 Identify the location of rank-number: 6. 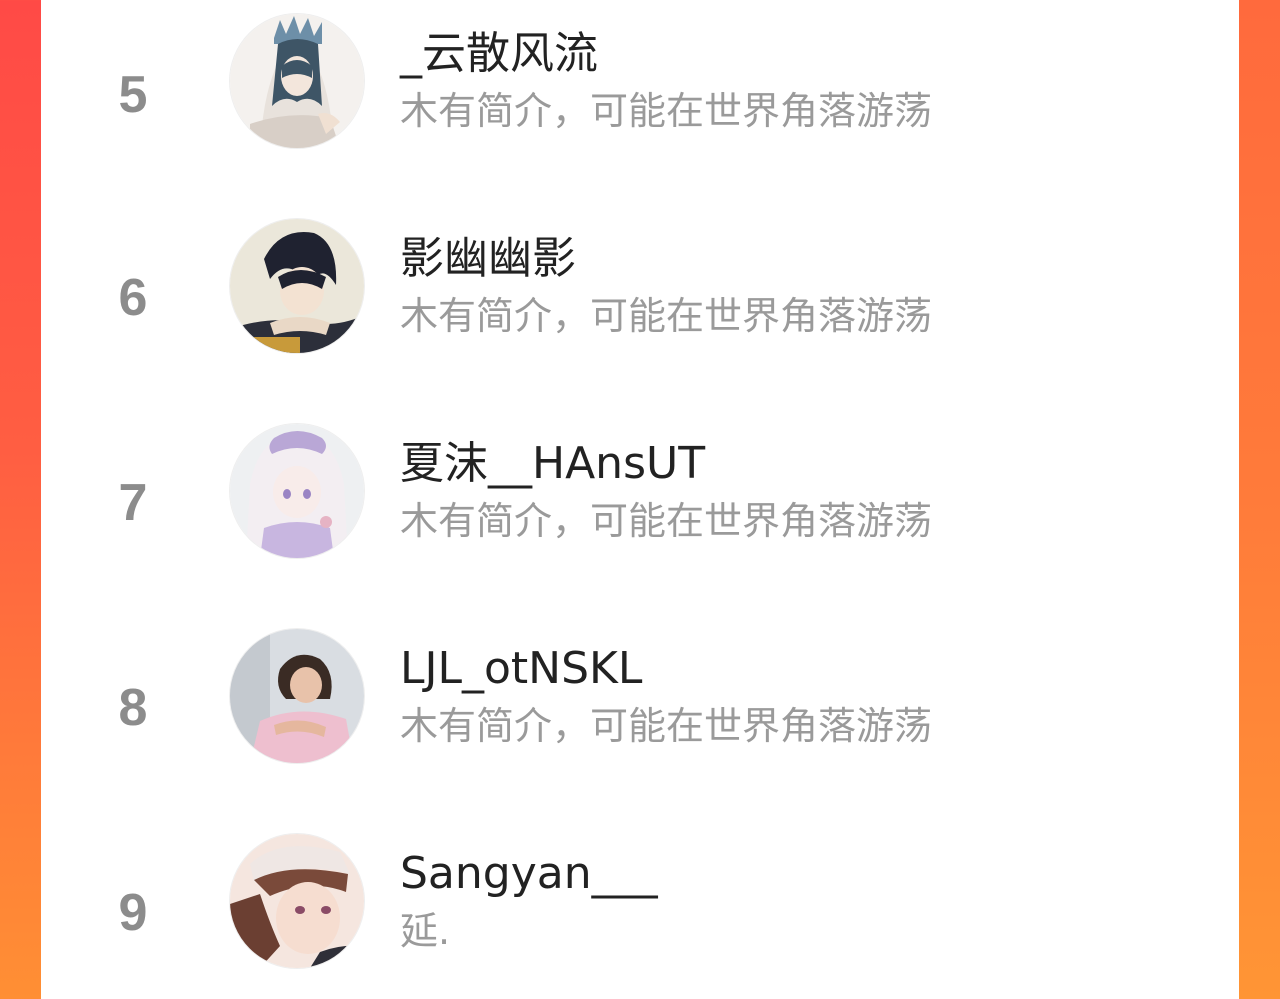
(133, 298).